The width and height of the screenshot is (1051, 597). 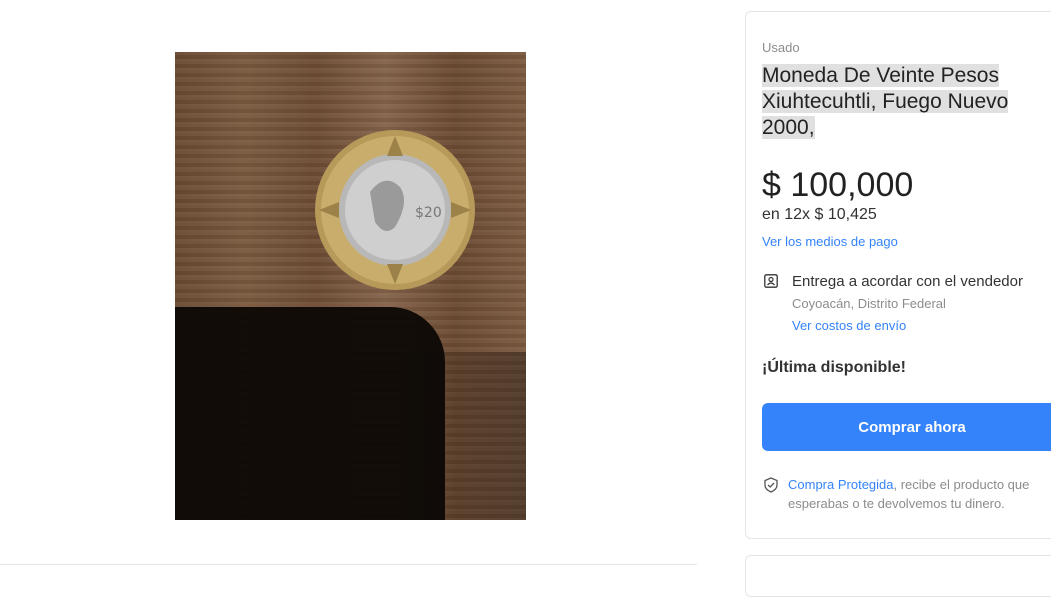 I want to click on shipping-location: Coyoacán, Distrito Federal, so click(x=869, y=303).